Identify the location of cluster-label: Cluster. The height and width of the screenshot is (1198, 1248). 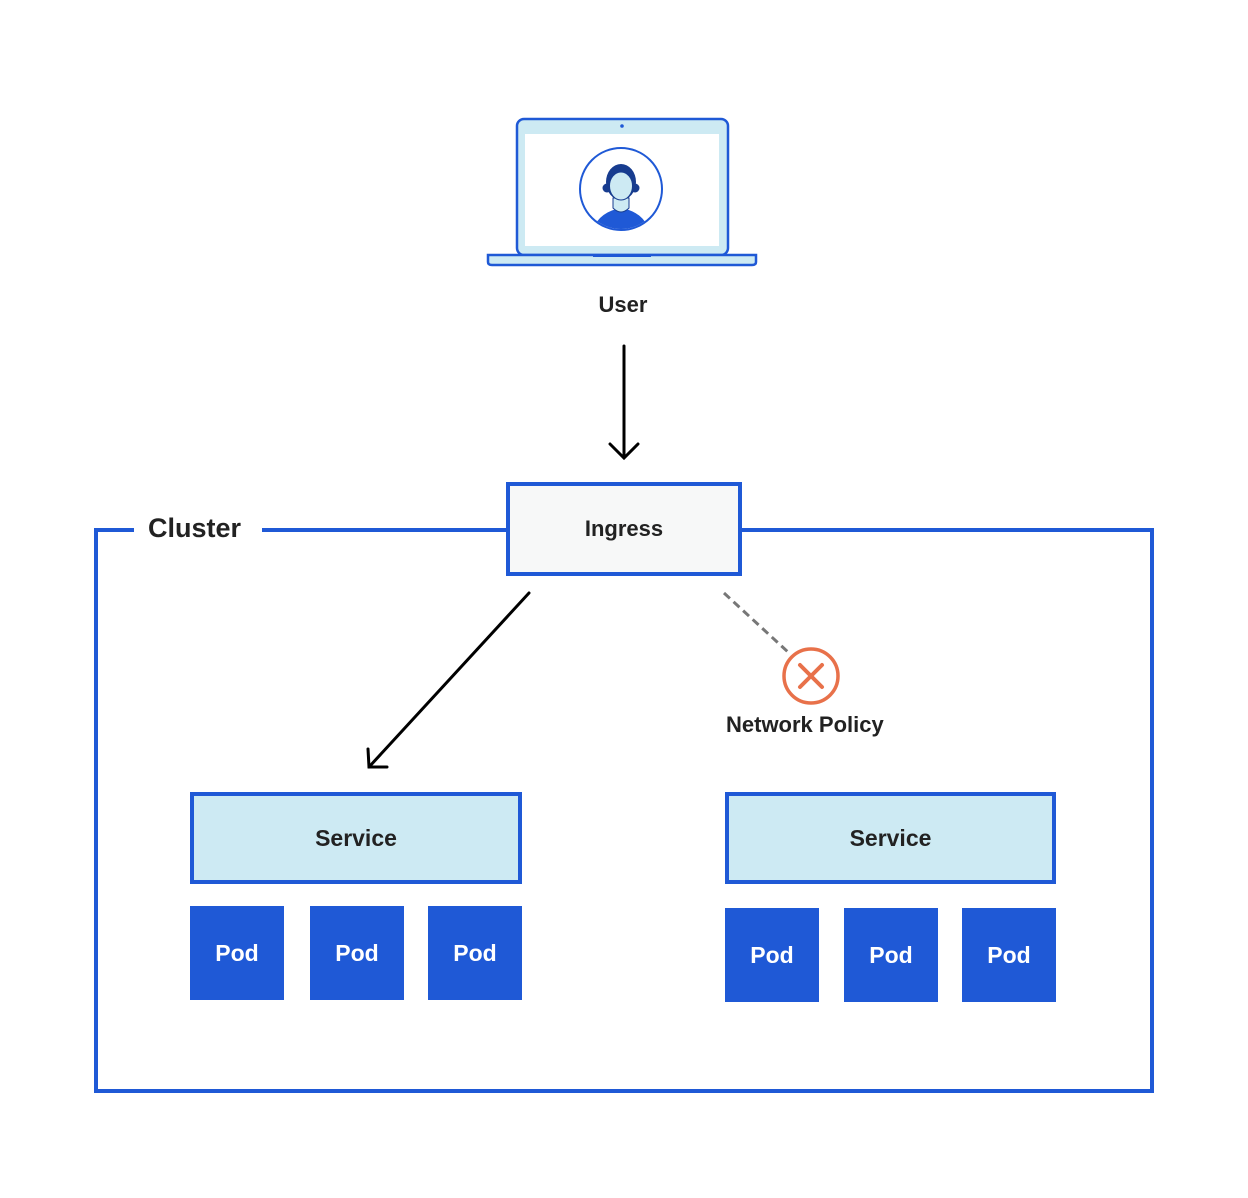
(195, 528).